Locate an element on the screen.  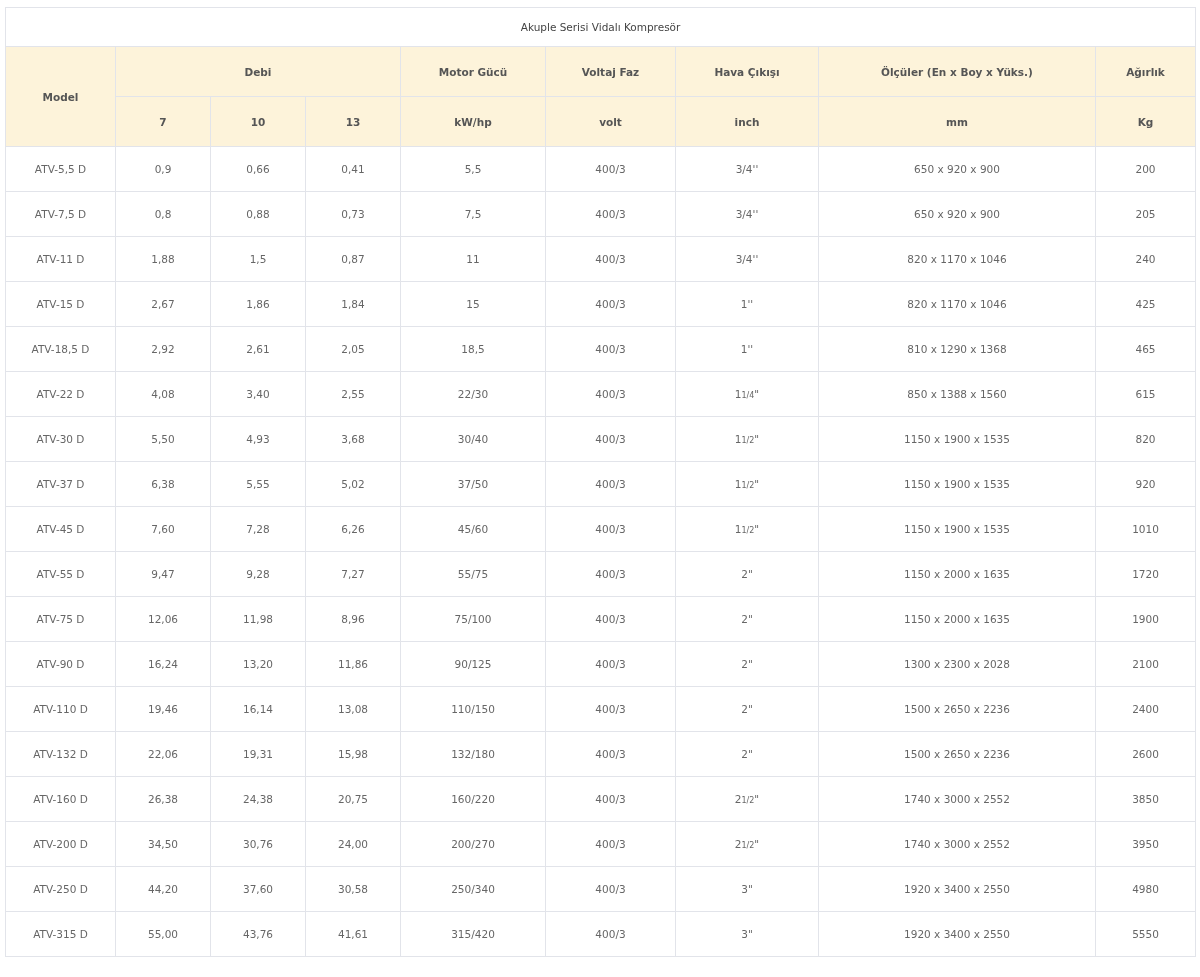
unit-header: Kg is located at coordinates (1145, 121).